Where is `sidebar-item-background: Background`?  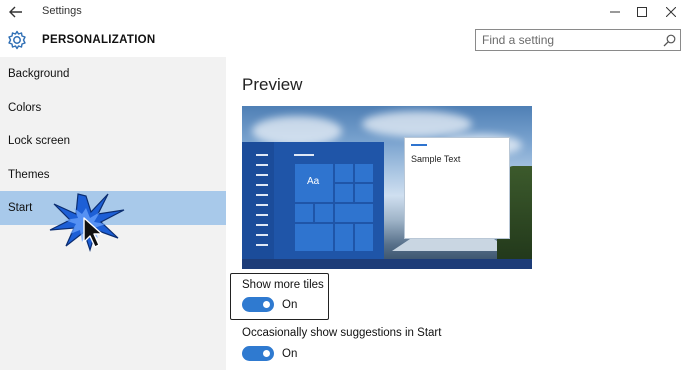 sidebar-item-background: Background is located at coordinates (113, 74).